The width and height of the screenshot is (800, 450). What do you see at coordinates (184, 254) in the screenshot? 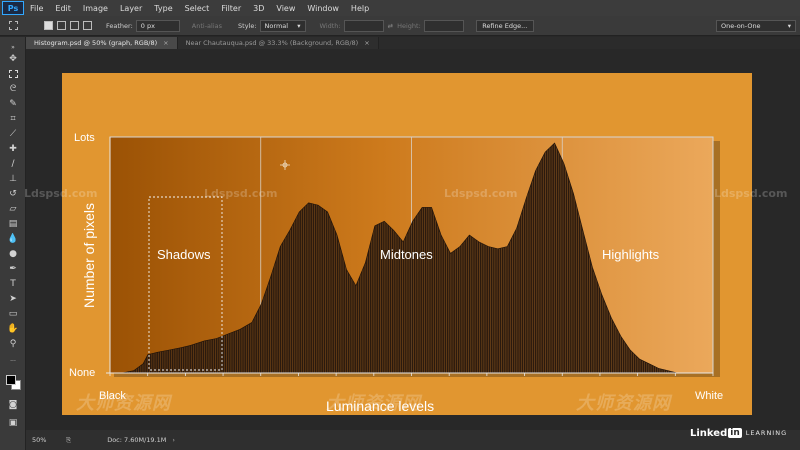
I see `region-label-shadows: Shadows` at bounding box center [184, 254].